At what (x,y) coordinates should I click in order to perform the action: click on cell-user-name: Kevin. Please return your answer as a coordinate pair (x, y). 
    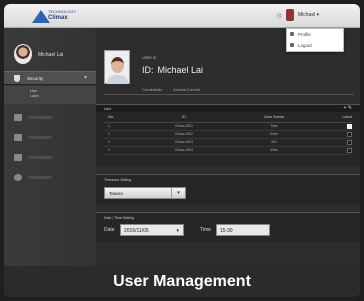
    Looking at the image, I should click on (274, 134).